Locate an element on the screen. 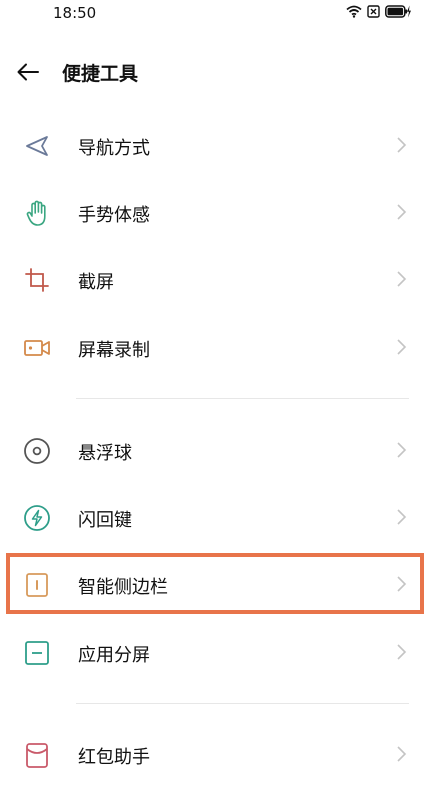 The height and width of the screenshot is (786, 433). list-item-label: 悬浮球 is located at coordinates (105, 453).